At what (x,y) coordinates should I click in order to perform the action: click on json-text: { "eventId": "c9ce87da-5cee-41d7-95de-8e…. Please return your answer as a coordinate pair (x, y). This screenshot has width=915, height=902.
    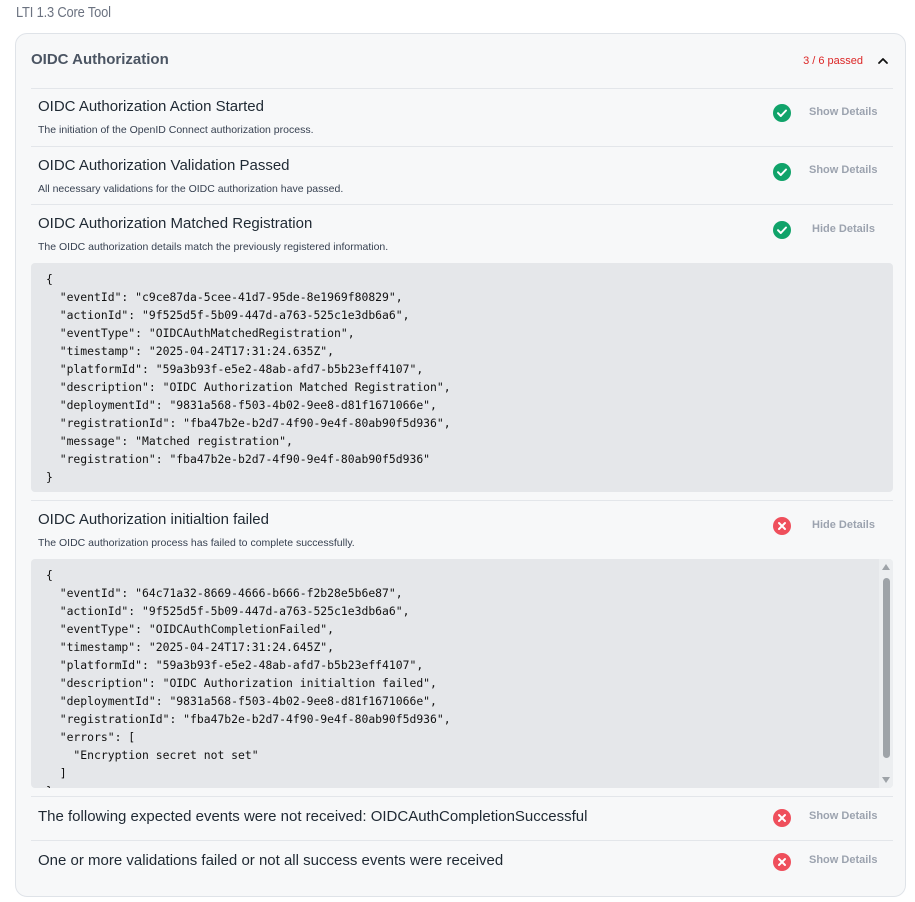
    Looking at the image, I should click on (248, 378).